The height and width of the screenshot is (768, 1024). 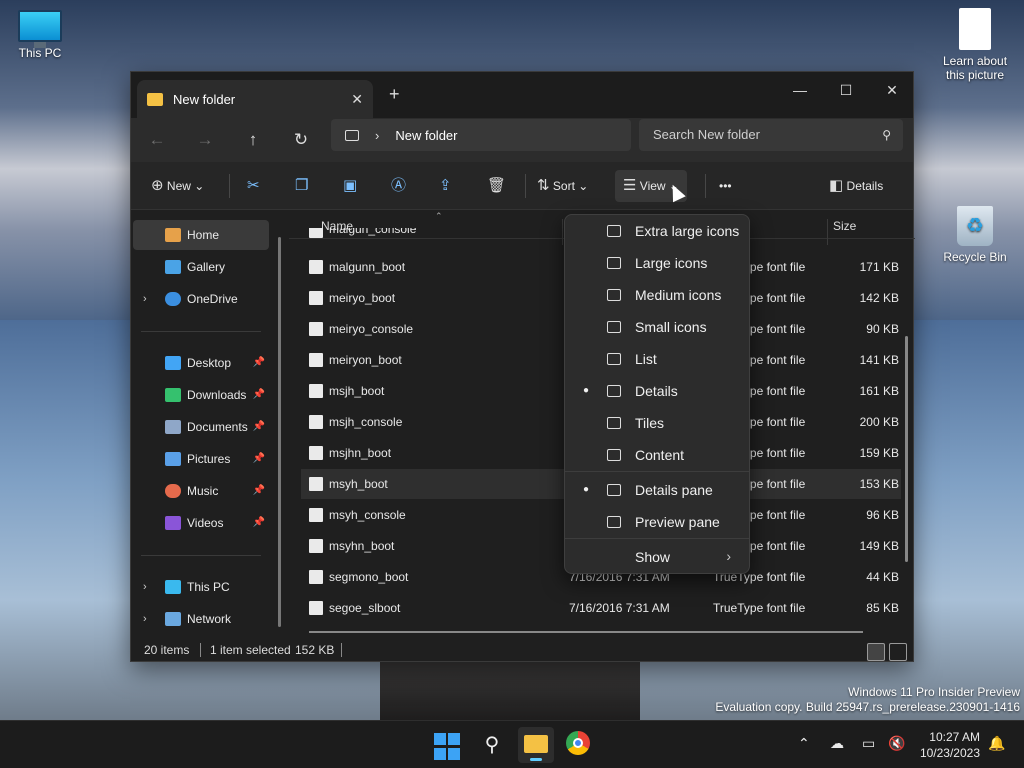 I want to click on breadcrumb-new-folder: New folder, so click(x=426, y=135).